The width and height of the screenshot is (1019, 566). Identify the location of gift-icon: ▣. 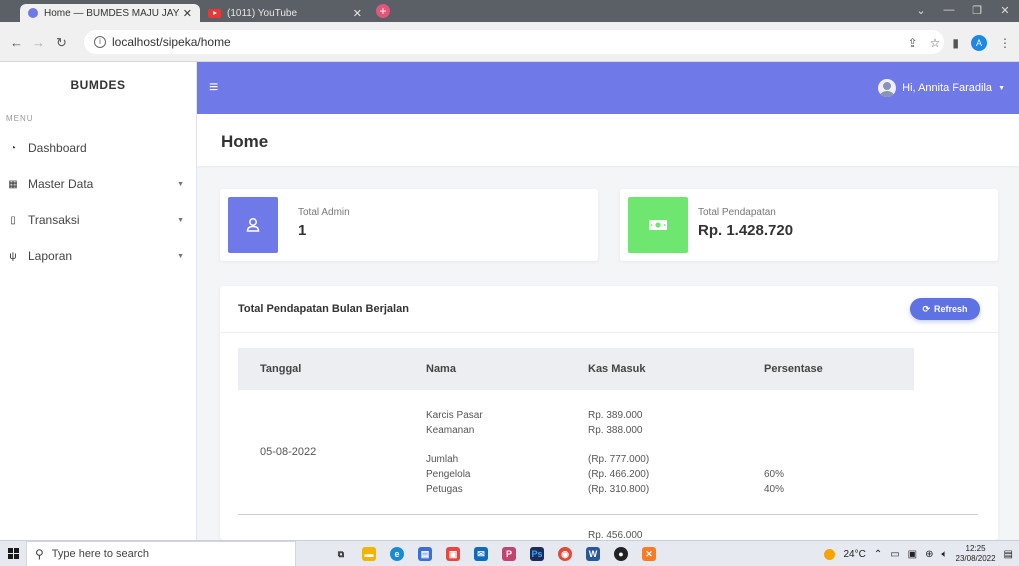
(453, 553).